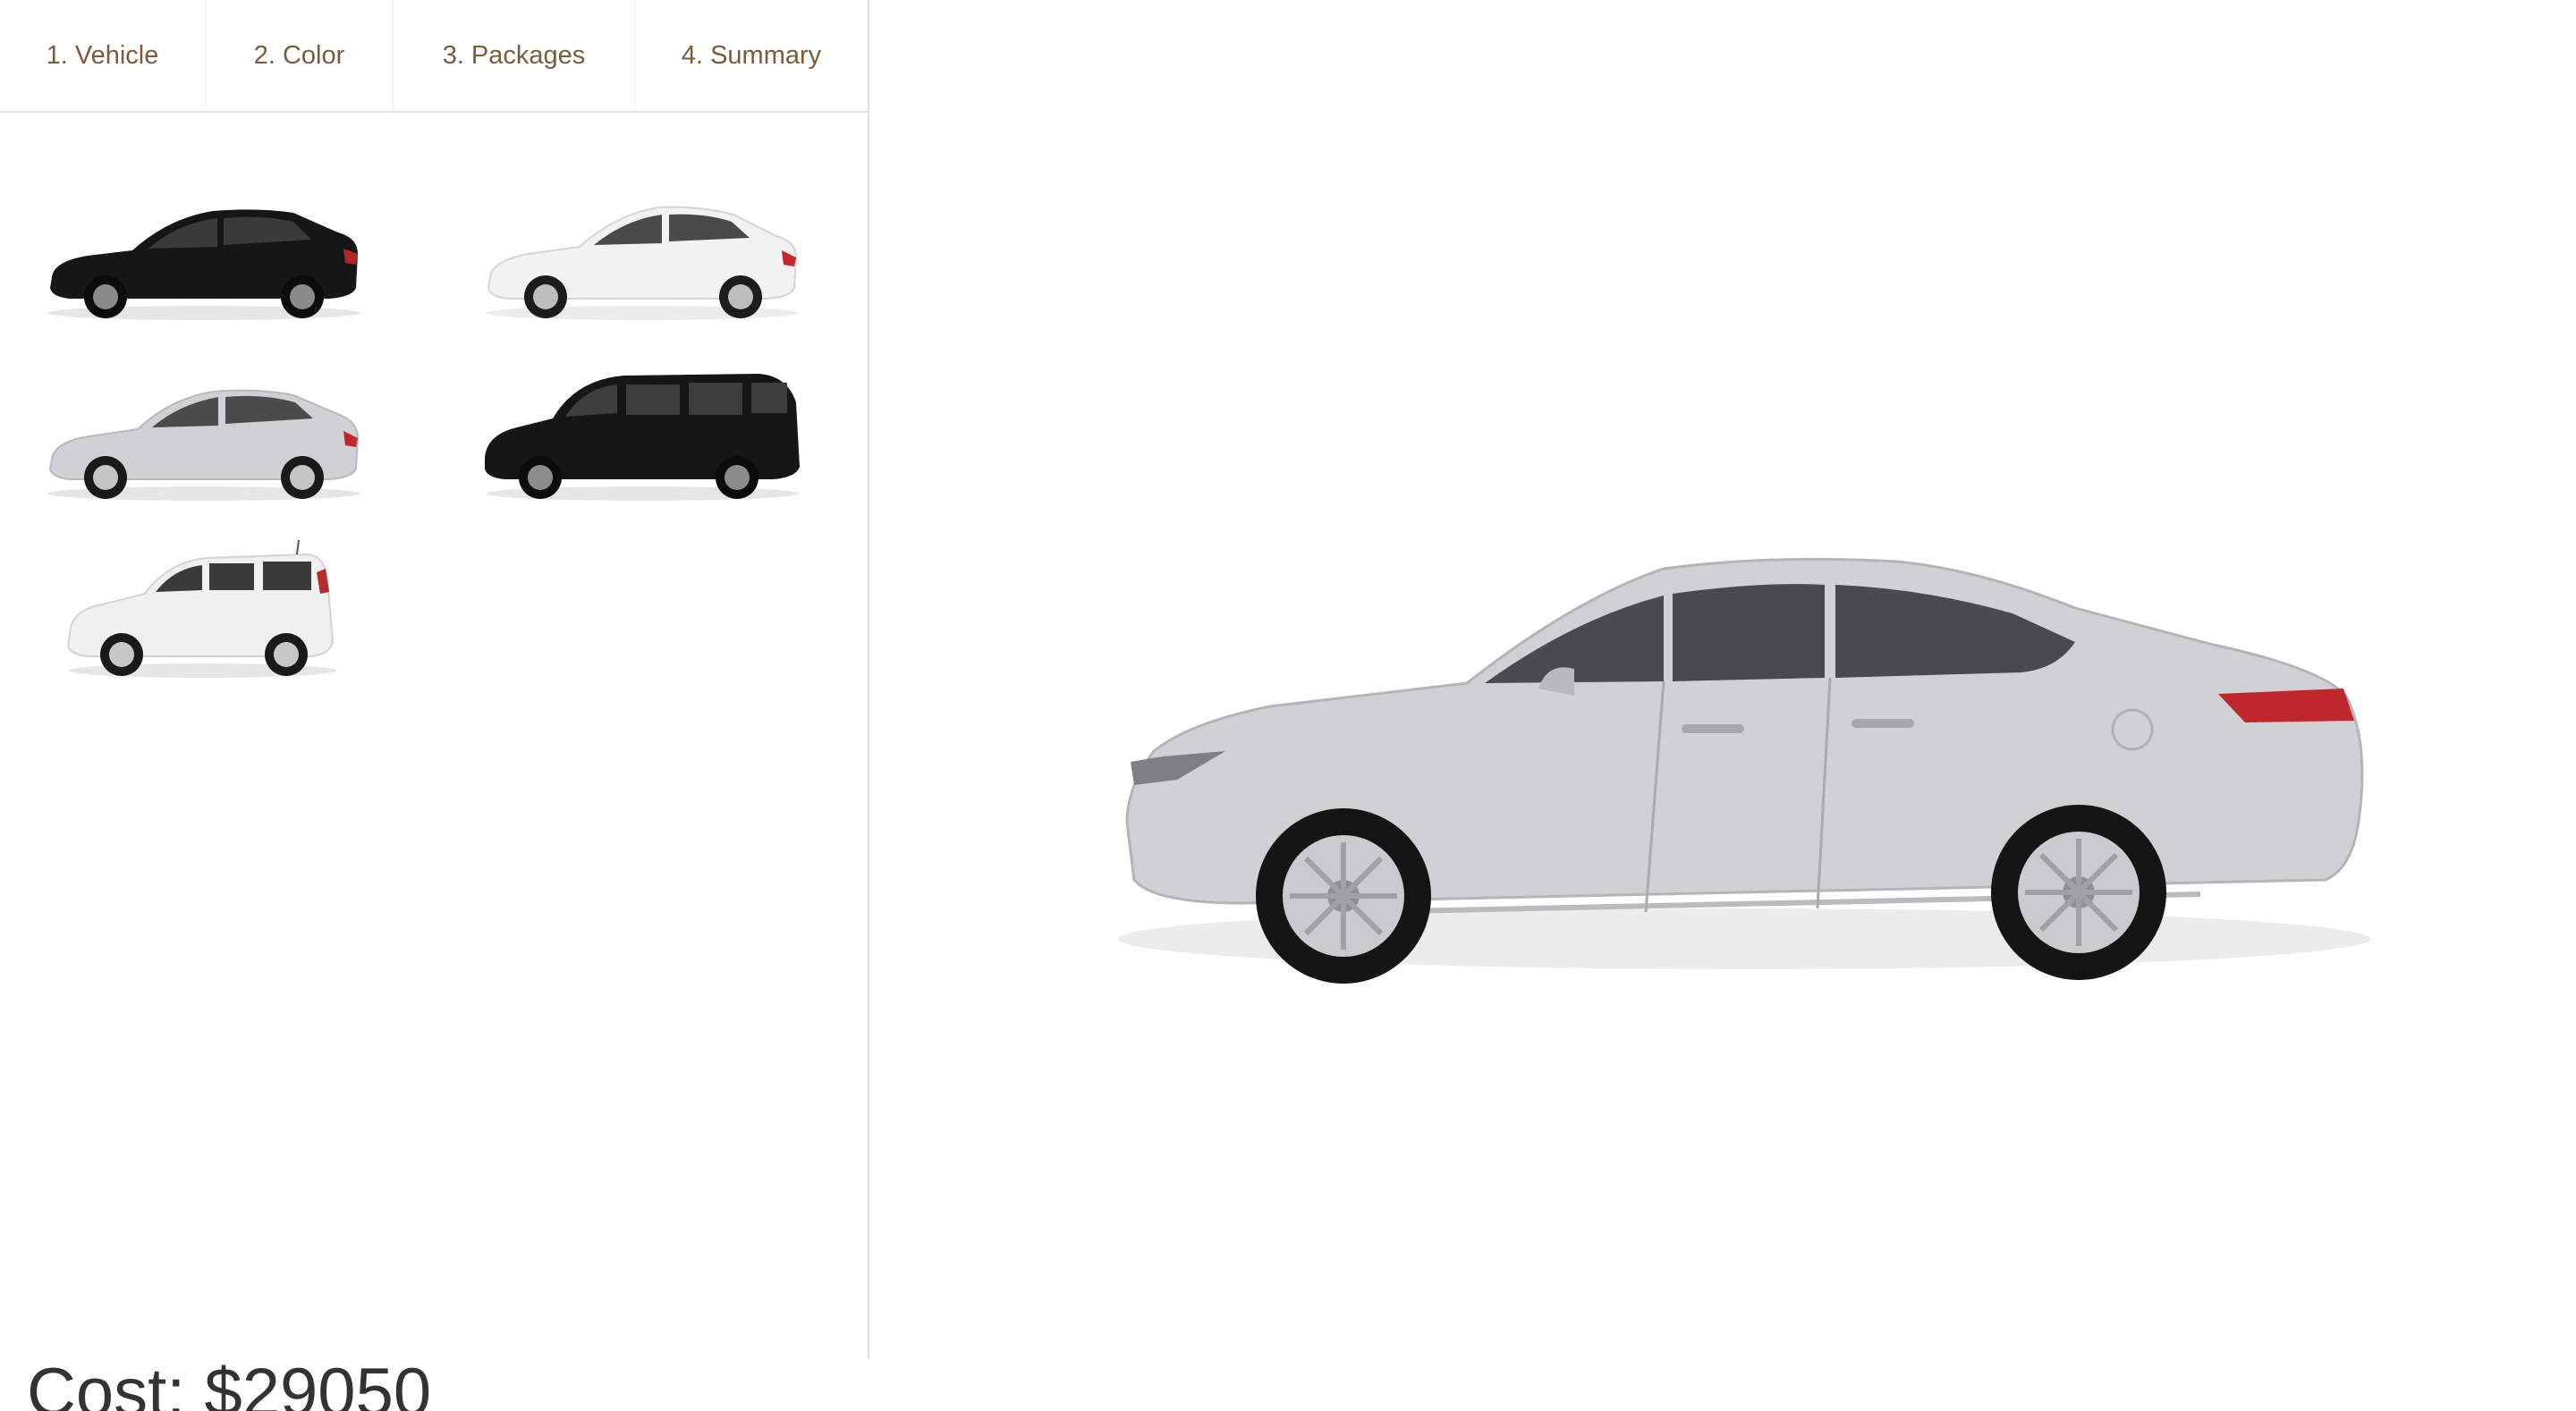  I want to click on white-crossover-image, so click(201, 609).